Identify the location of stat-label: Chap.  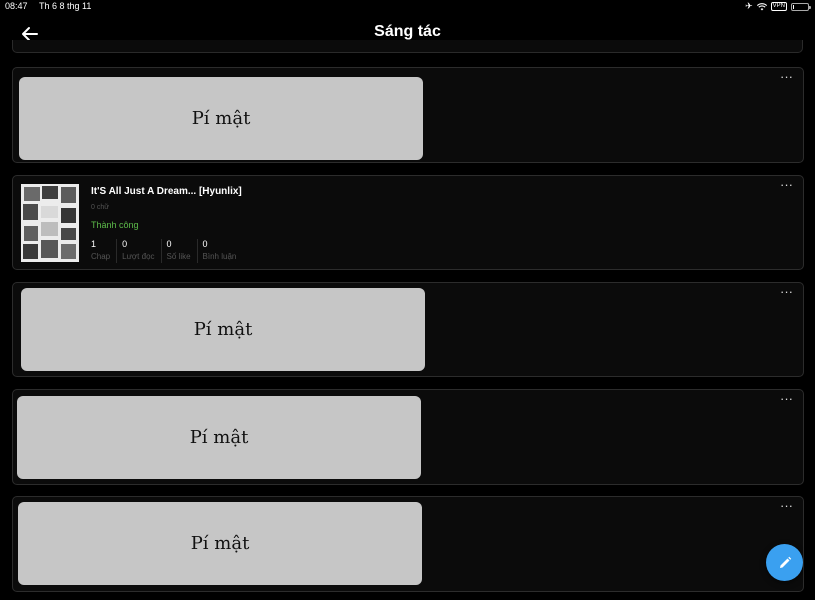
(101, 256).